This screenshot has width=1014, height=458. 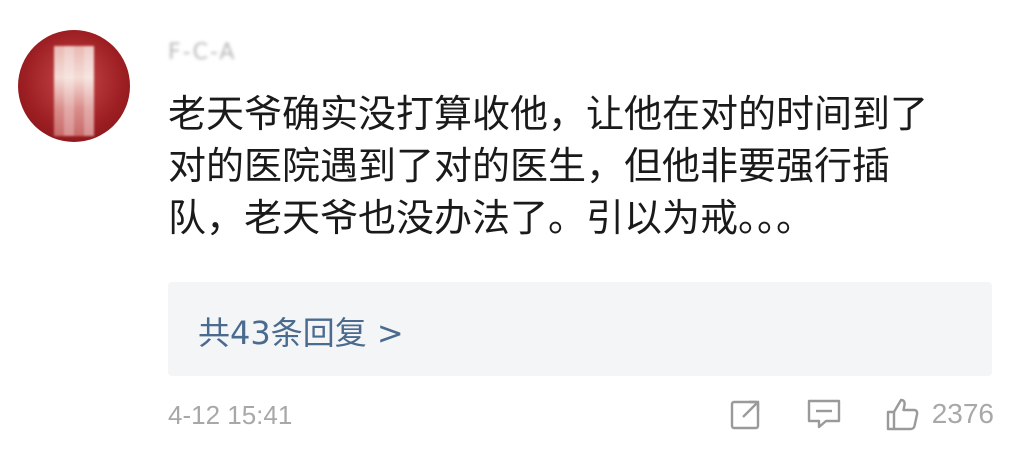 I want to click on comment-line: 队，老天爷也没办法了。引以为戒。。。, so click(x=491, y=218).